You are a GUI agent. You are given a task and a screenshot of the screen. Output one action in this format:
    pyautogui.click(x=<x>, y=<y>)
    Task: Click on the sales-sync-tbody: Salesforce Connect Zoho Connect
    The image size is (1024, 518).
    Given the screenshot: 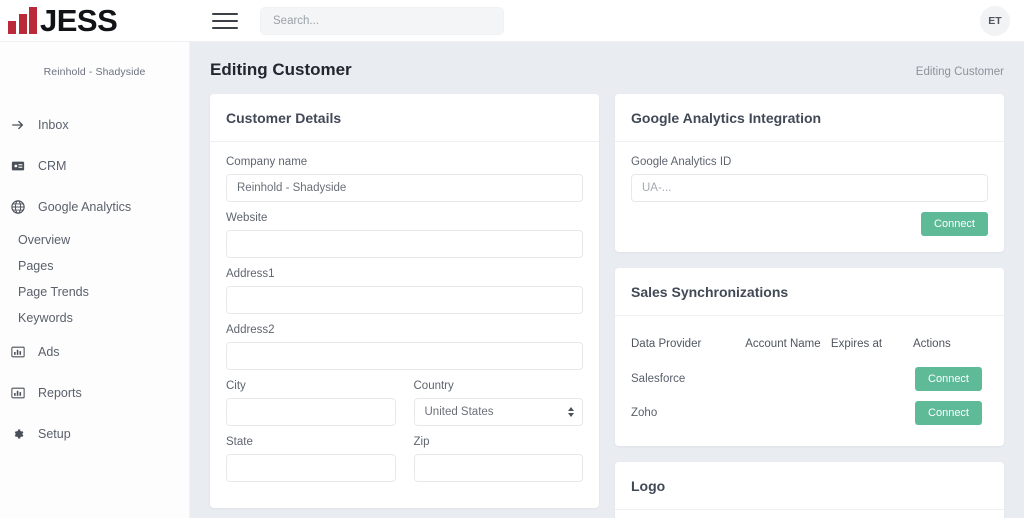 What is the action you would take?
    pyautogui.click(x=809, y=396)
    